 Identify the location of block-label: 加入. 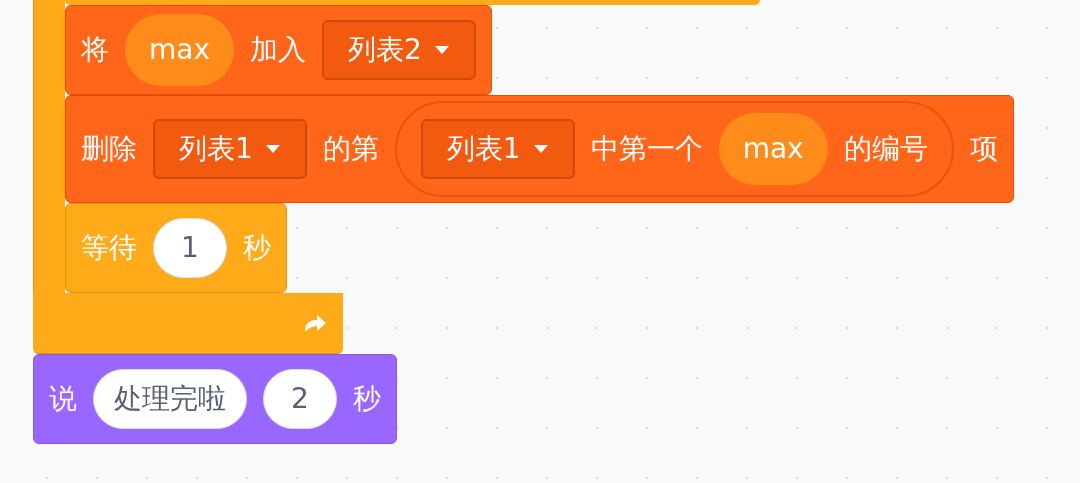
(278, 50).